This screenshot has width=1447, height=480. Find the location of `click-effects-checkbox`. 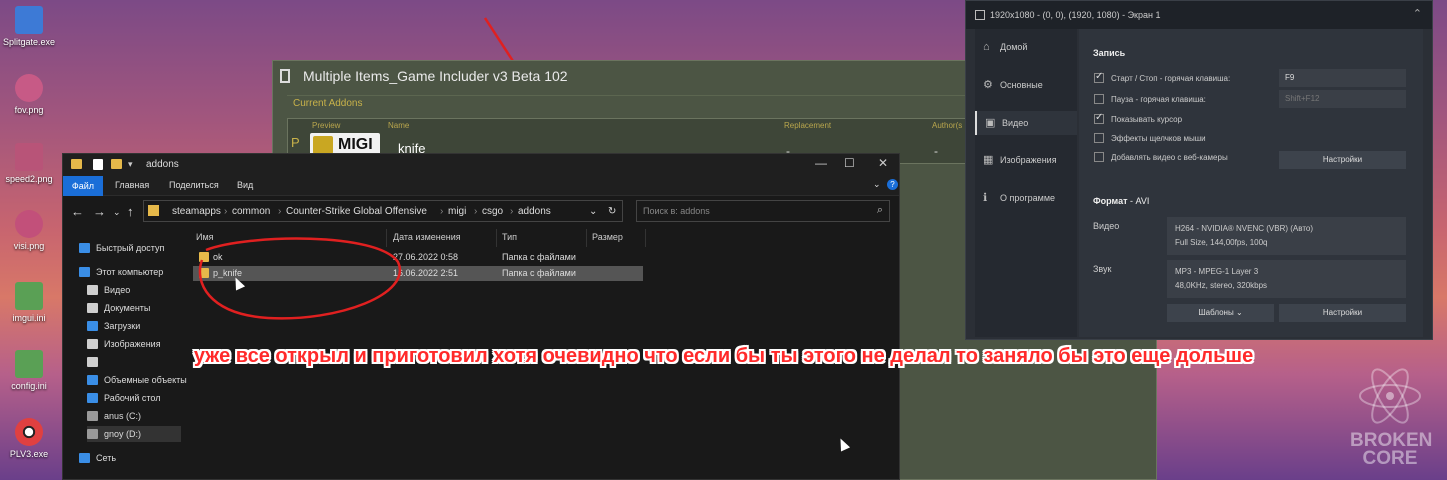

click-effects-checkbox is located at coordinates (1099, 138).